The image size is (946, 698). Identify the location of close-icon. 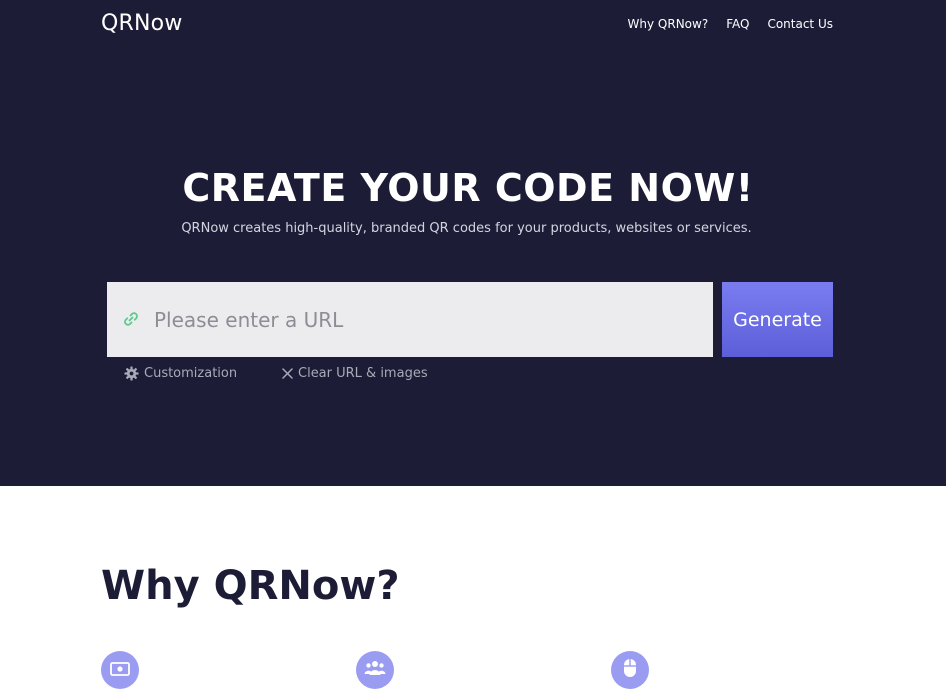
(287, 373).